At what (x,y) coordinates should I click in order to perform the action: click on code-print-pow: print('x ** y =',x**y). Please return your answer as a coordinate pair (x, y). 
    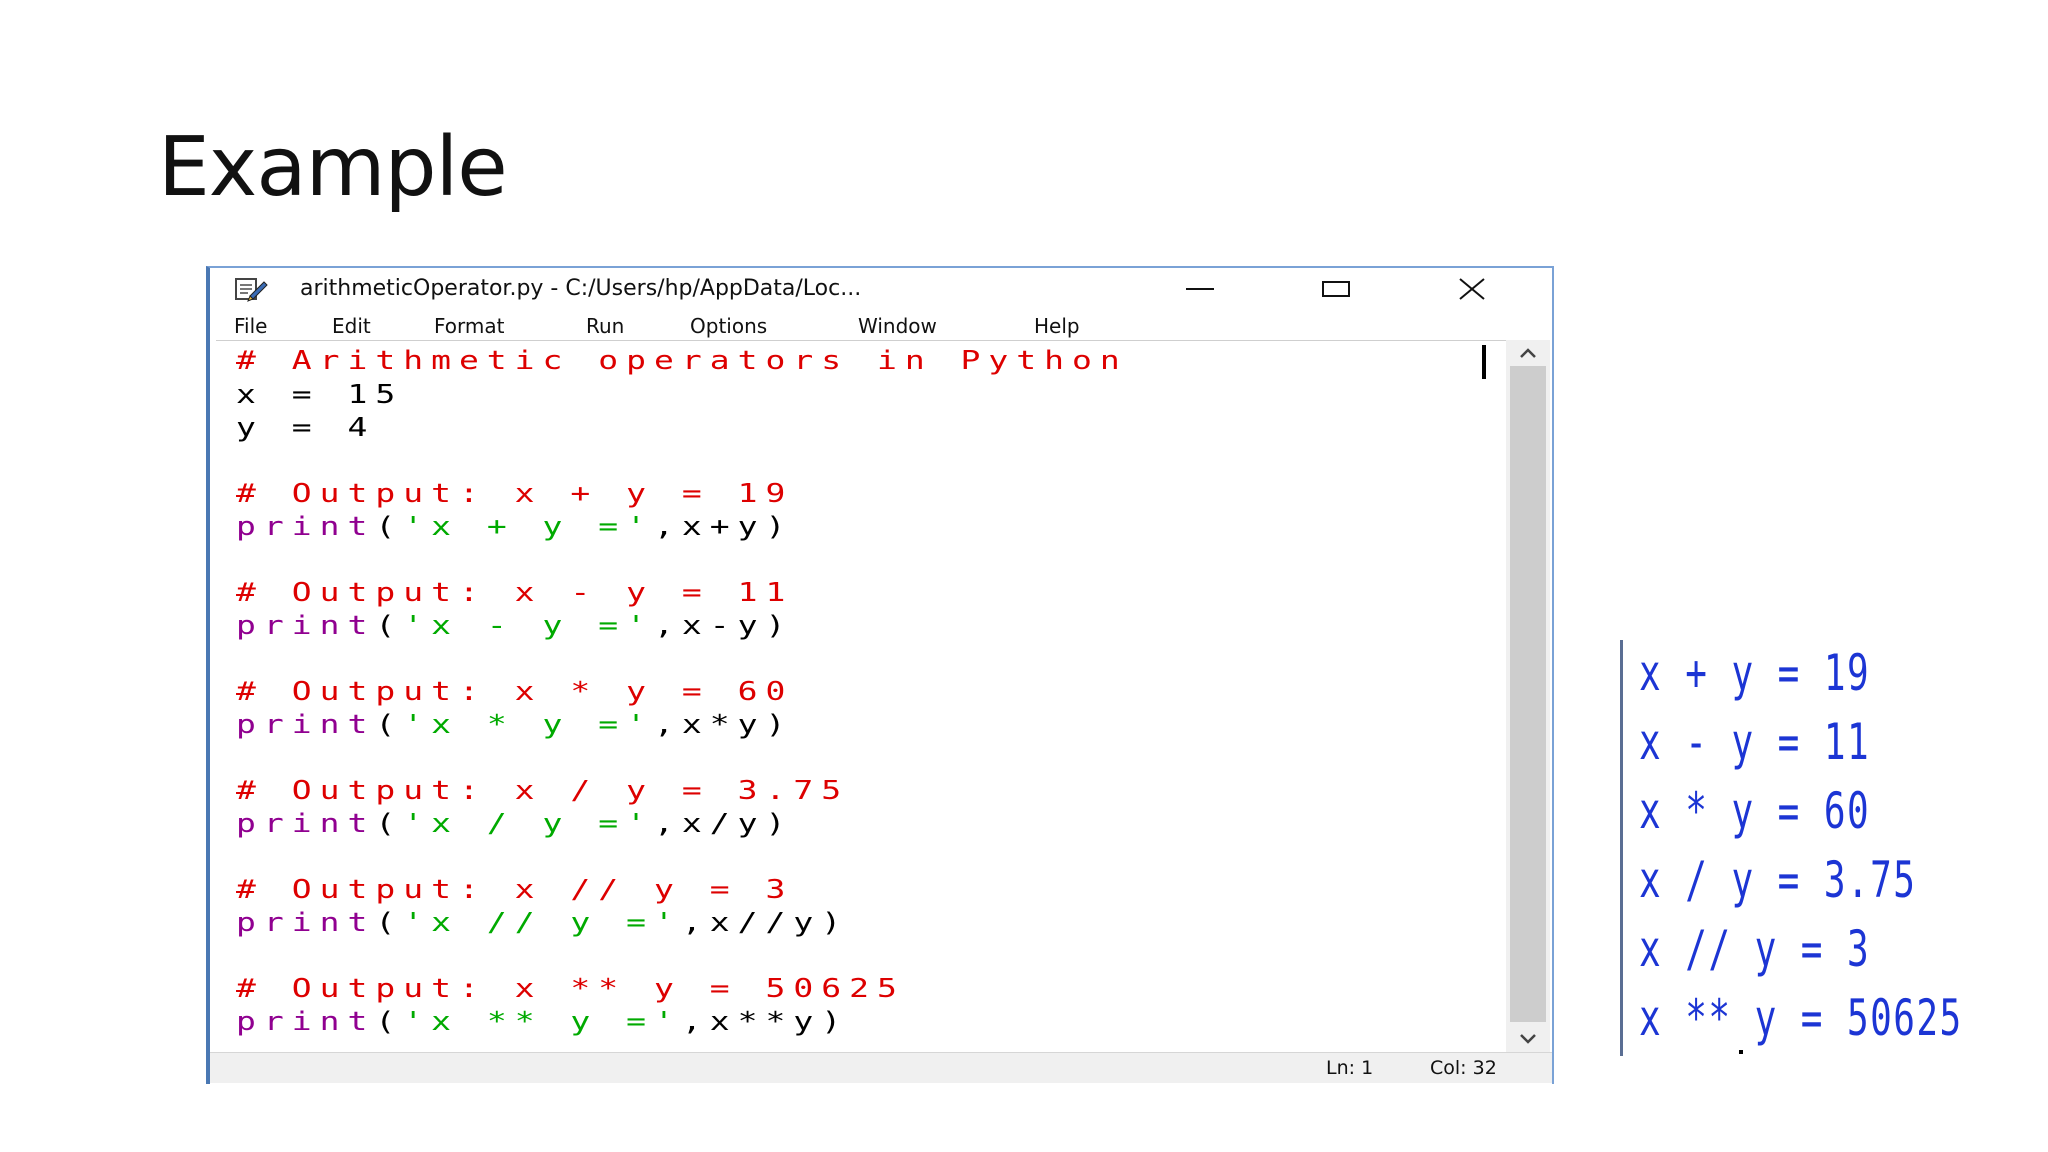
    Looking at the image, I should click on (542, 1021).